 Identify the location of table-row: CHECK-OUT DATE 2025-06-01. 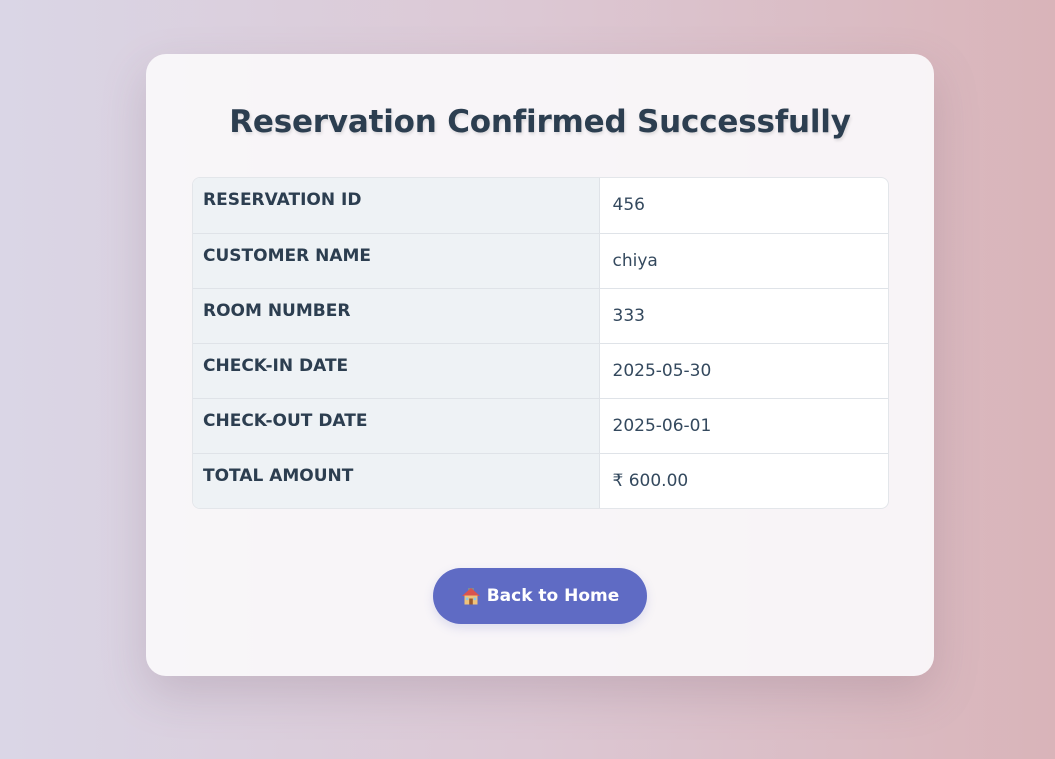
(540, 425).